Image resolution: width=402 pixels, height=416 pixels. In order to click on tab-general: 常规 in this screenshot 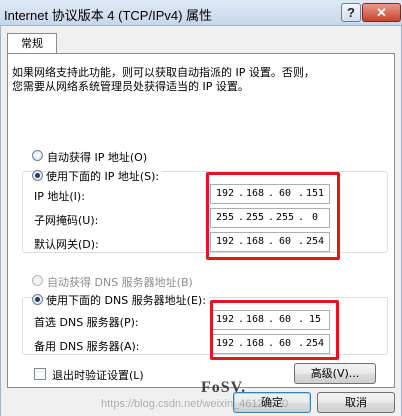, I will do `click(32, 43)`.